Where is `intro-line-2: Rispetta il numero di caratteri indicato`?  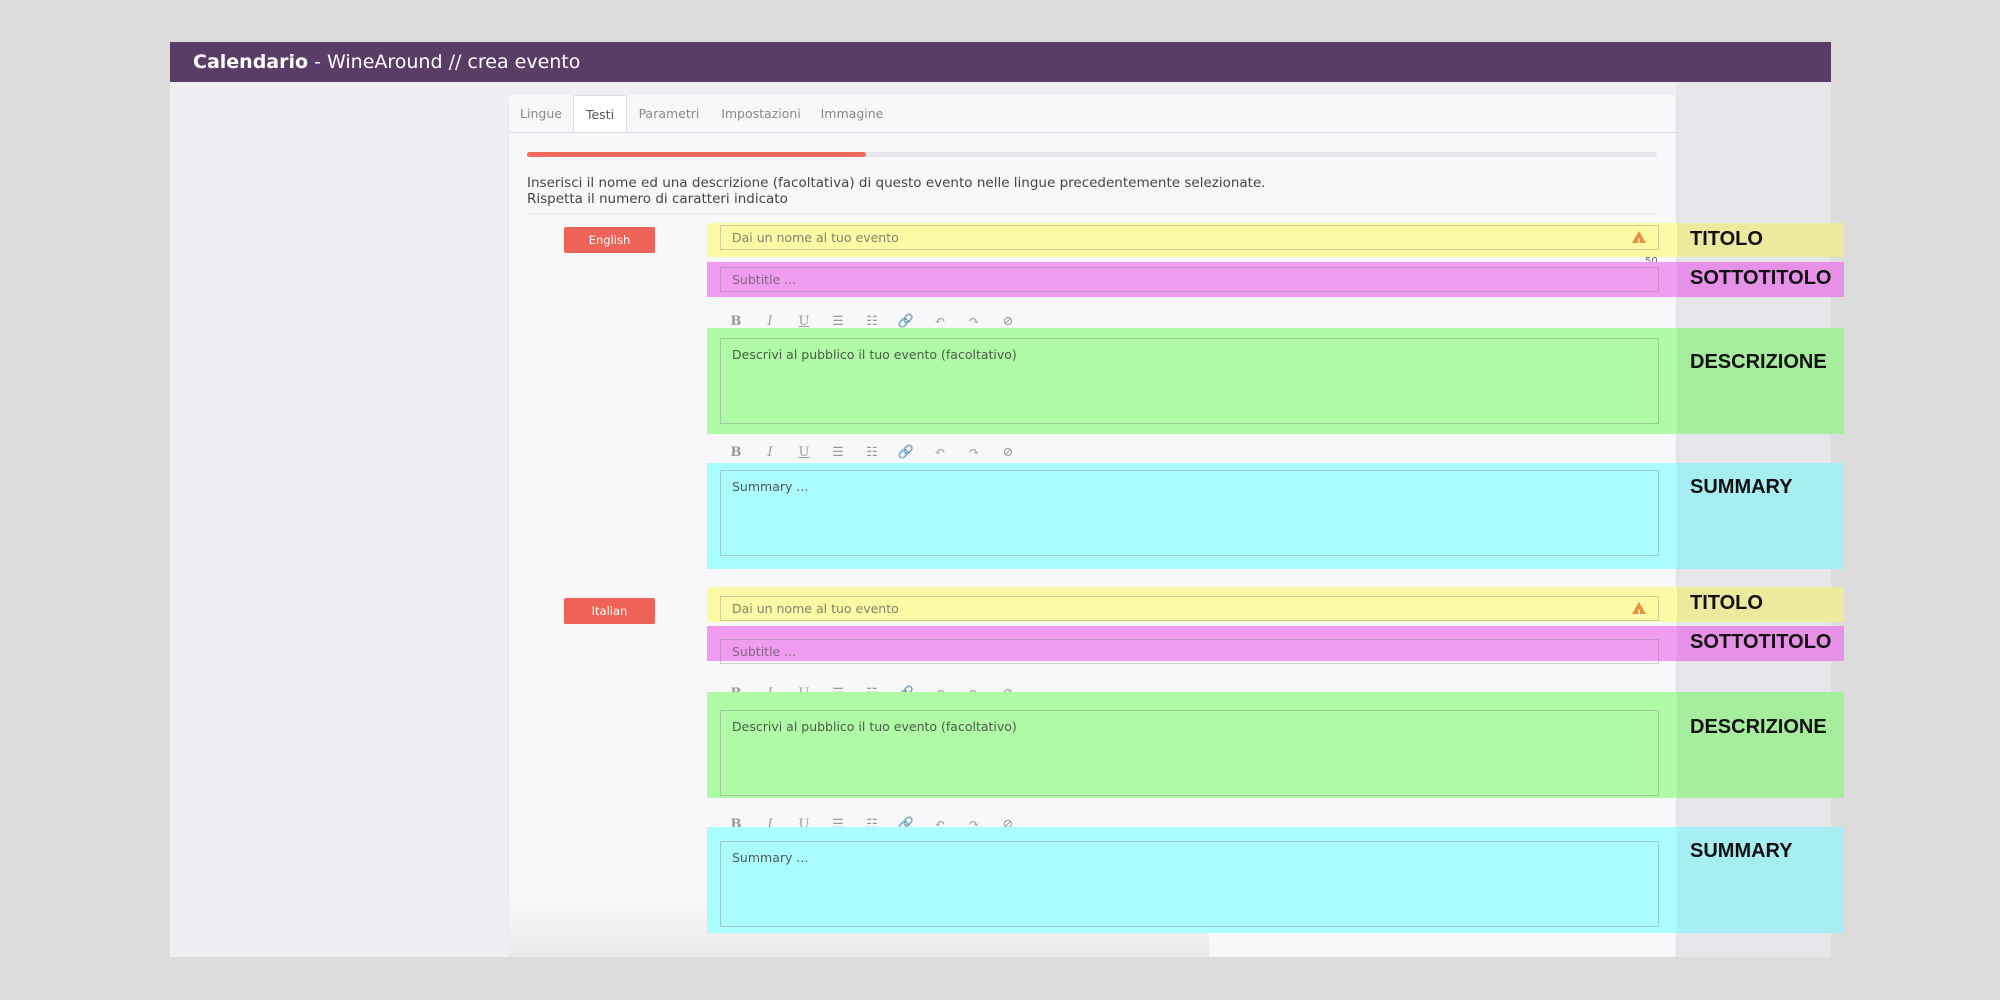 intro-line-2: Rispetta il numero di caratteri indicato is located at coordinates (657, 199).